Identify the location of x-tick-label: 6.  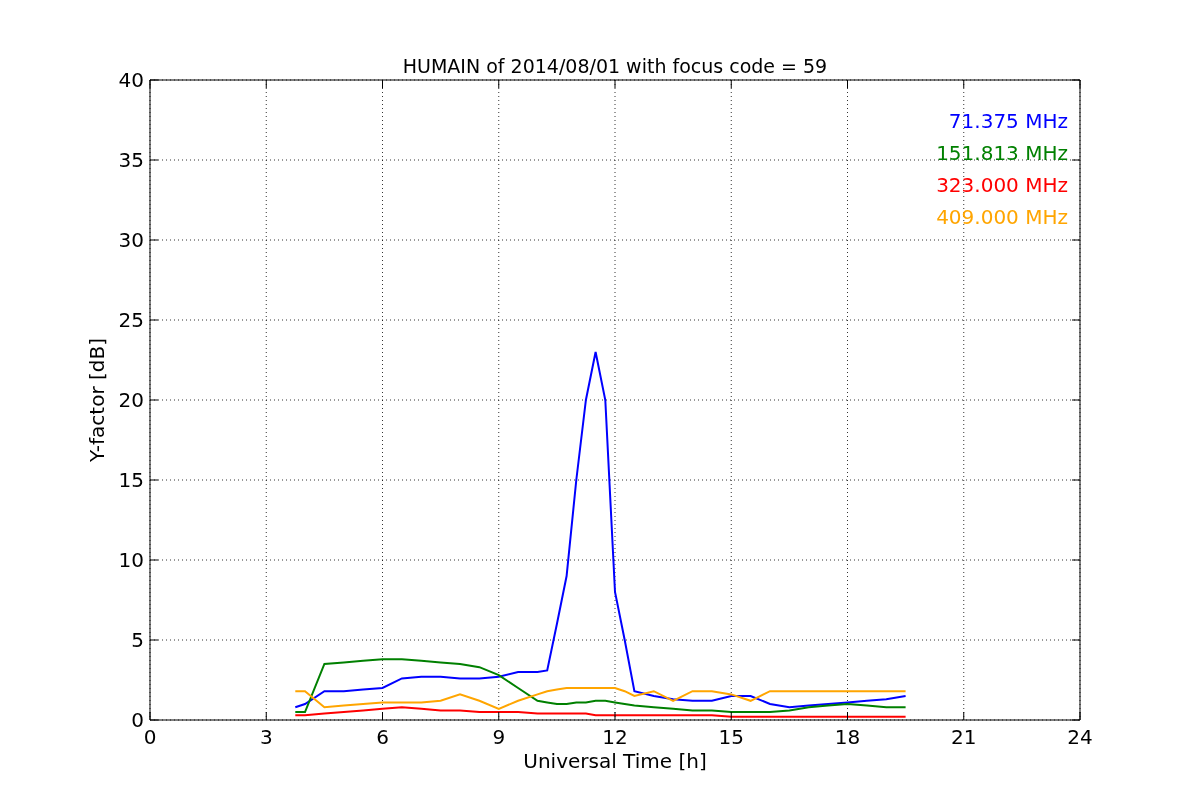
(382, 737).